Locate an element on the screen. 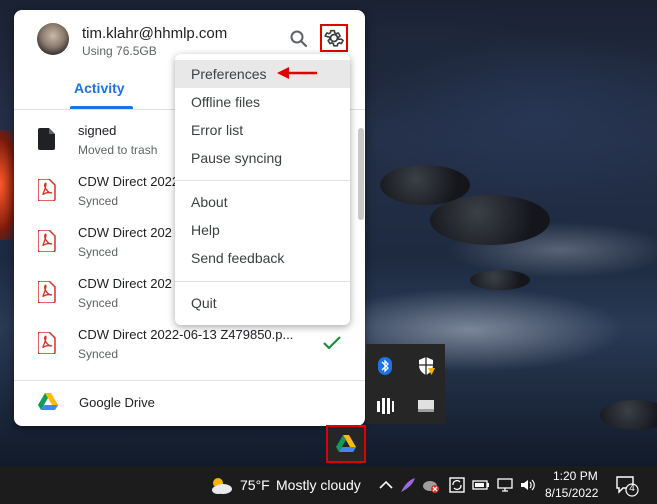 The image size is (657, 504). google-drive-icon is located at coordinates (346, 443).